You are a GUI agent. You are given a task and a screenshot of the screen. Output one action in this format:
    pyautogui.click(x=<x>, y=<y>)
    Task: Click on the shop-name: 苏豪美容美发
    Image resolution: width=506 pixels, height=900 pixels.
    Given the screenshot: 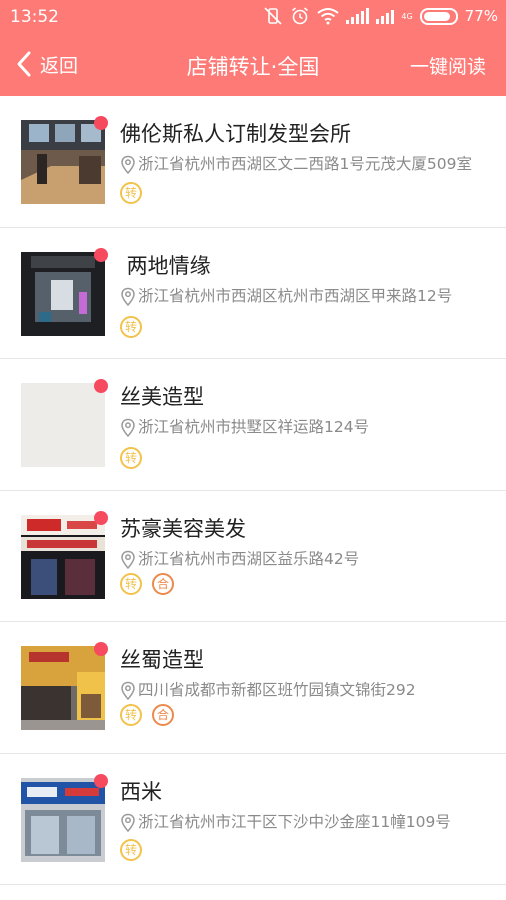 What is the action you would take?
    pyautogui.click(x=183, y=528)
    